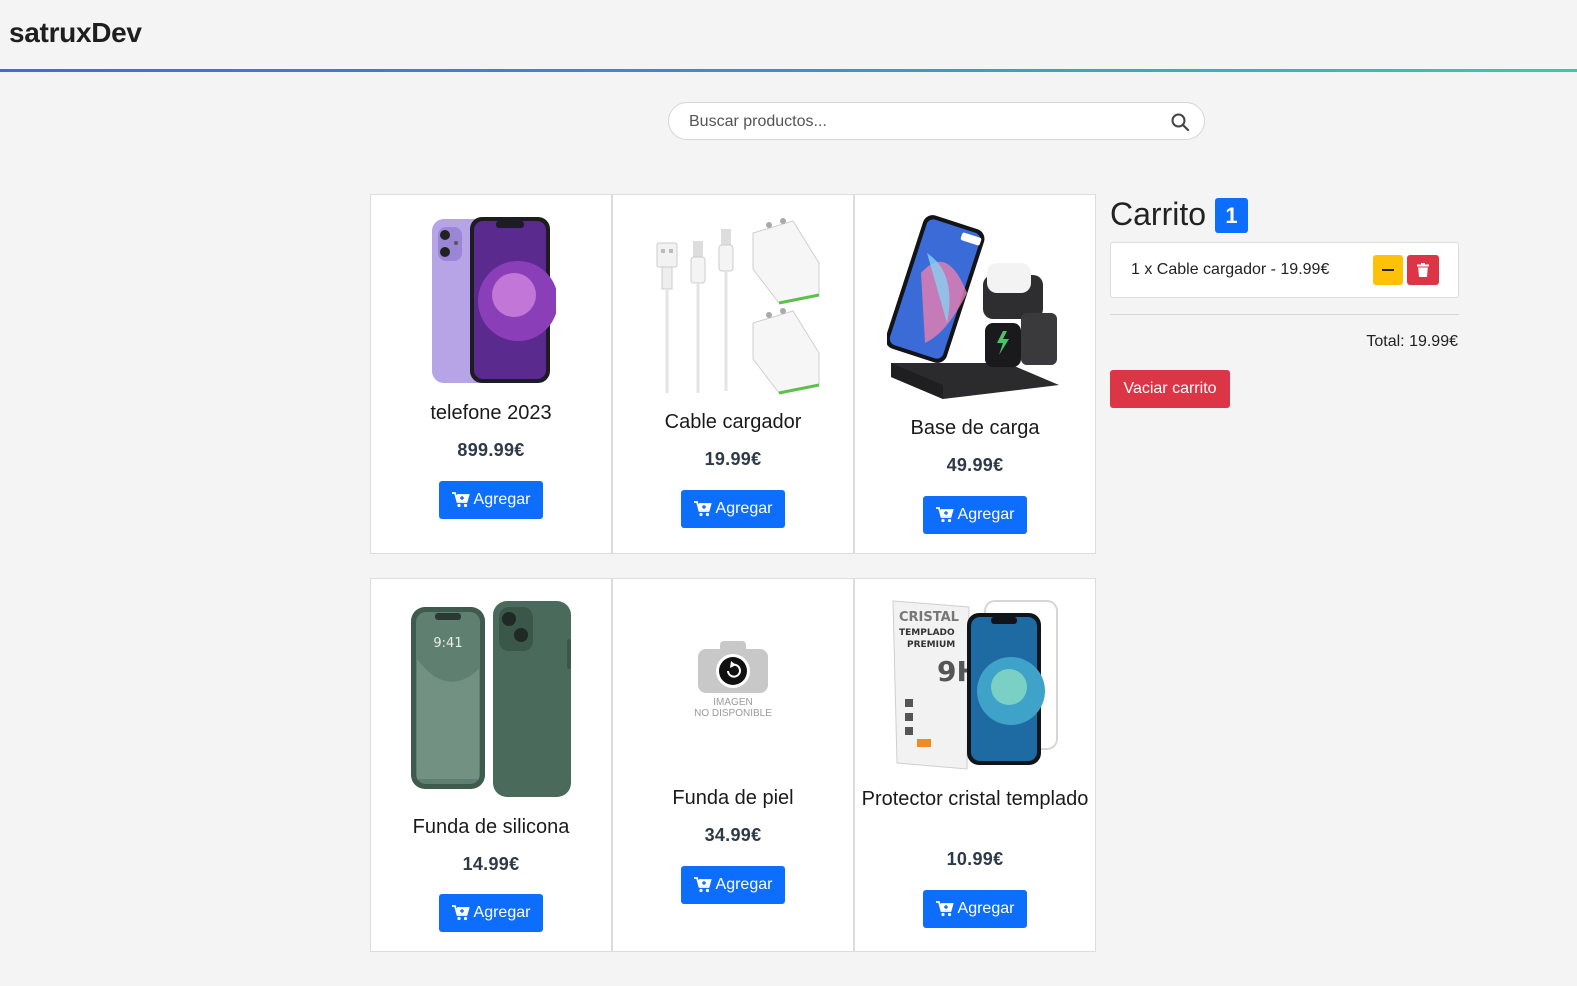 Image resolution: width=1577 pixels, height=986 pixels. I want to click on header-divider, so click(788, 70).